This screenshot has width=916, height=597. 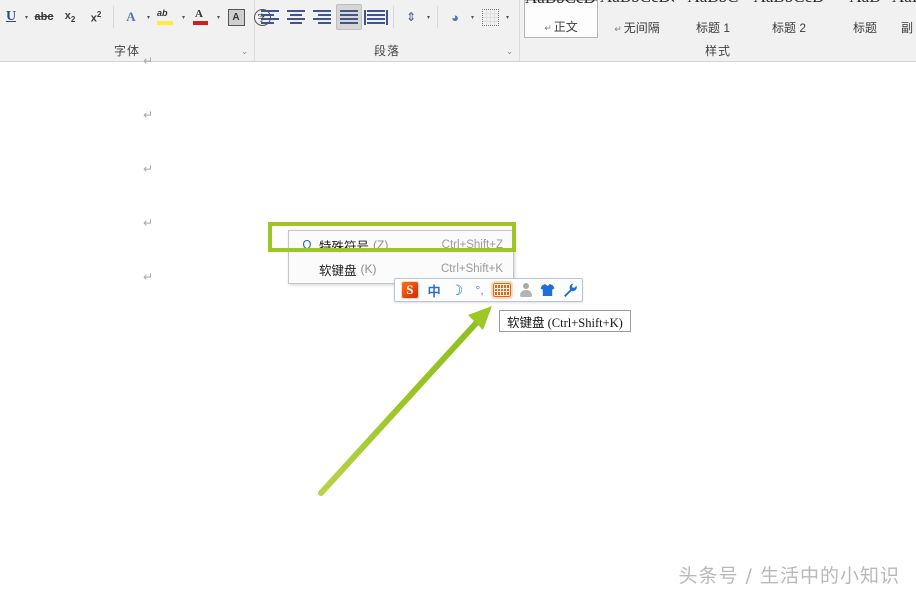 I want to click on watermark-text: 头条号 / 生活中的小知识, so click(x=789, y=576).